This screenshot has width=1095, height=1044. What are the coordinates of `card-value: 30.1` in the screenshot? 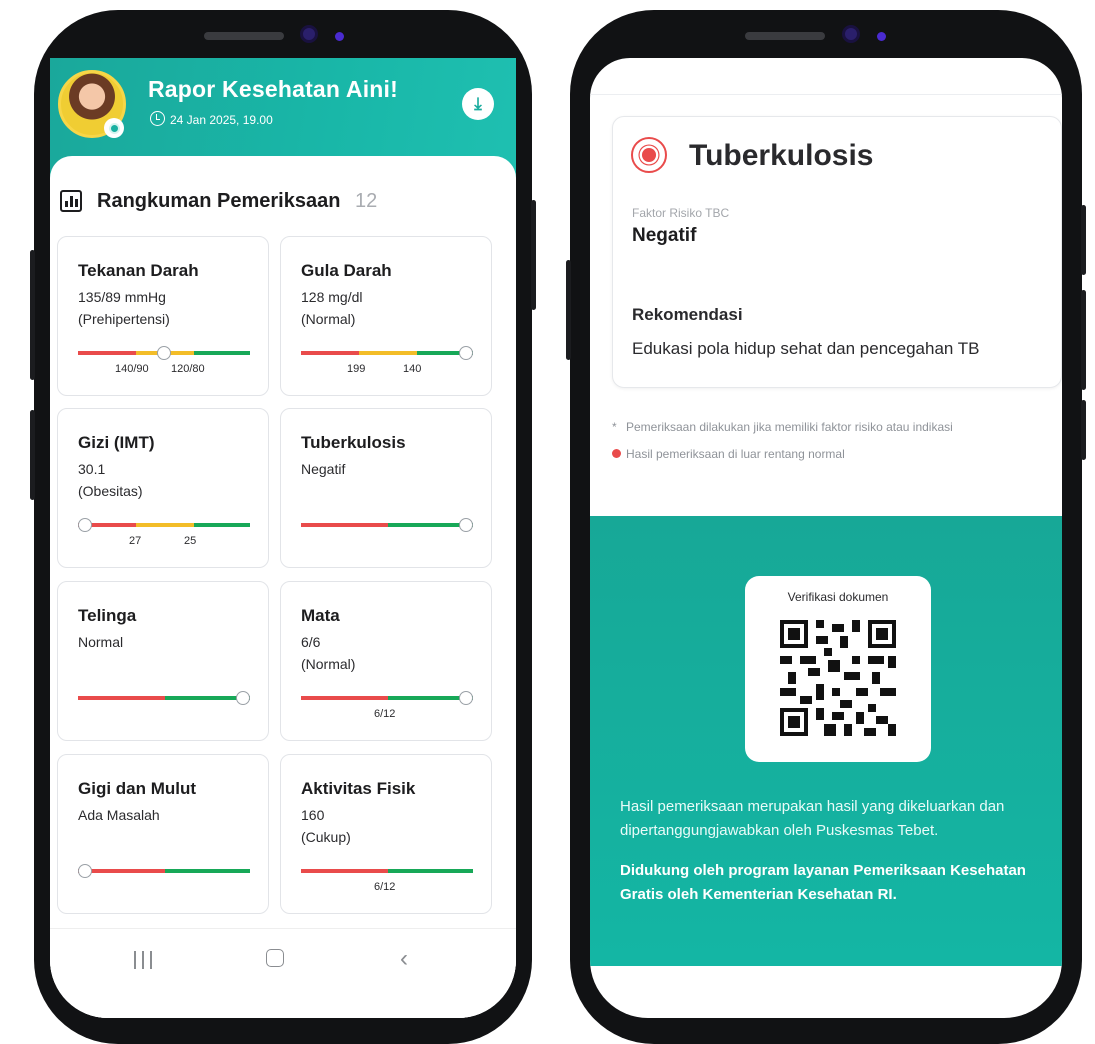 It's located at (92, 469).